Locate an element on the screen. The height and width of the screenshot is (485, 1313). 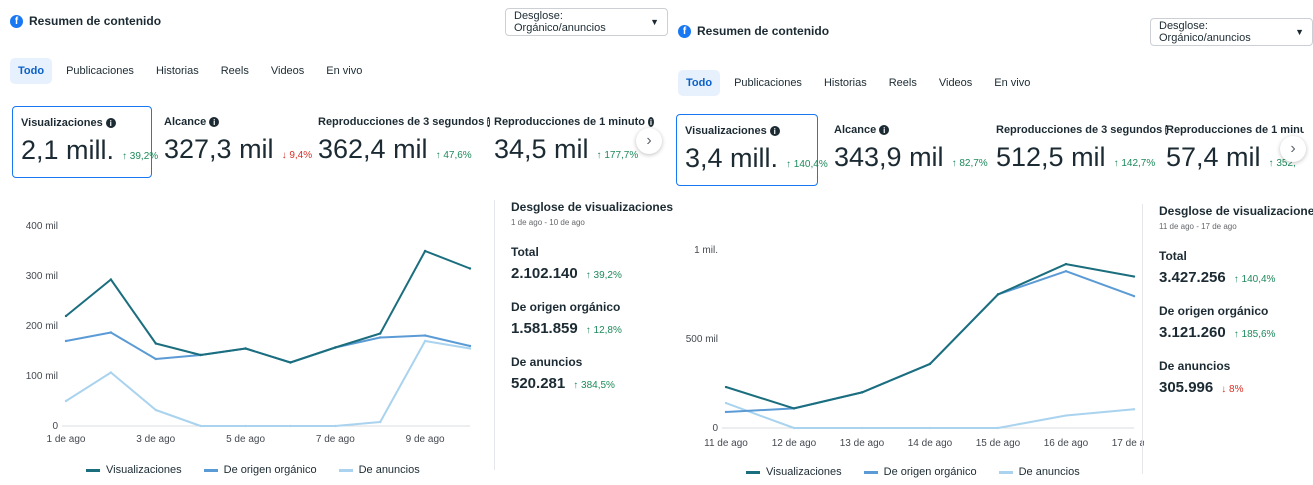
panel-header: f Resumen de contenido is located at coordinates (753, 31).